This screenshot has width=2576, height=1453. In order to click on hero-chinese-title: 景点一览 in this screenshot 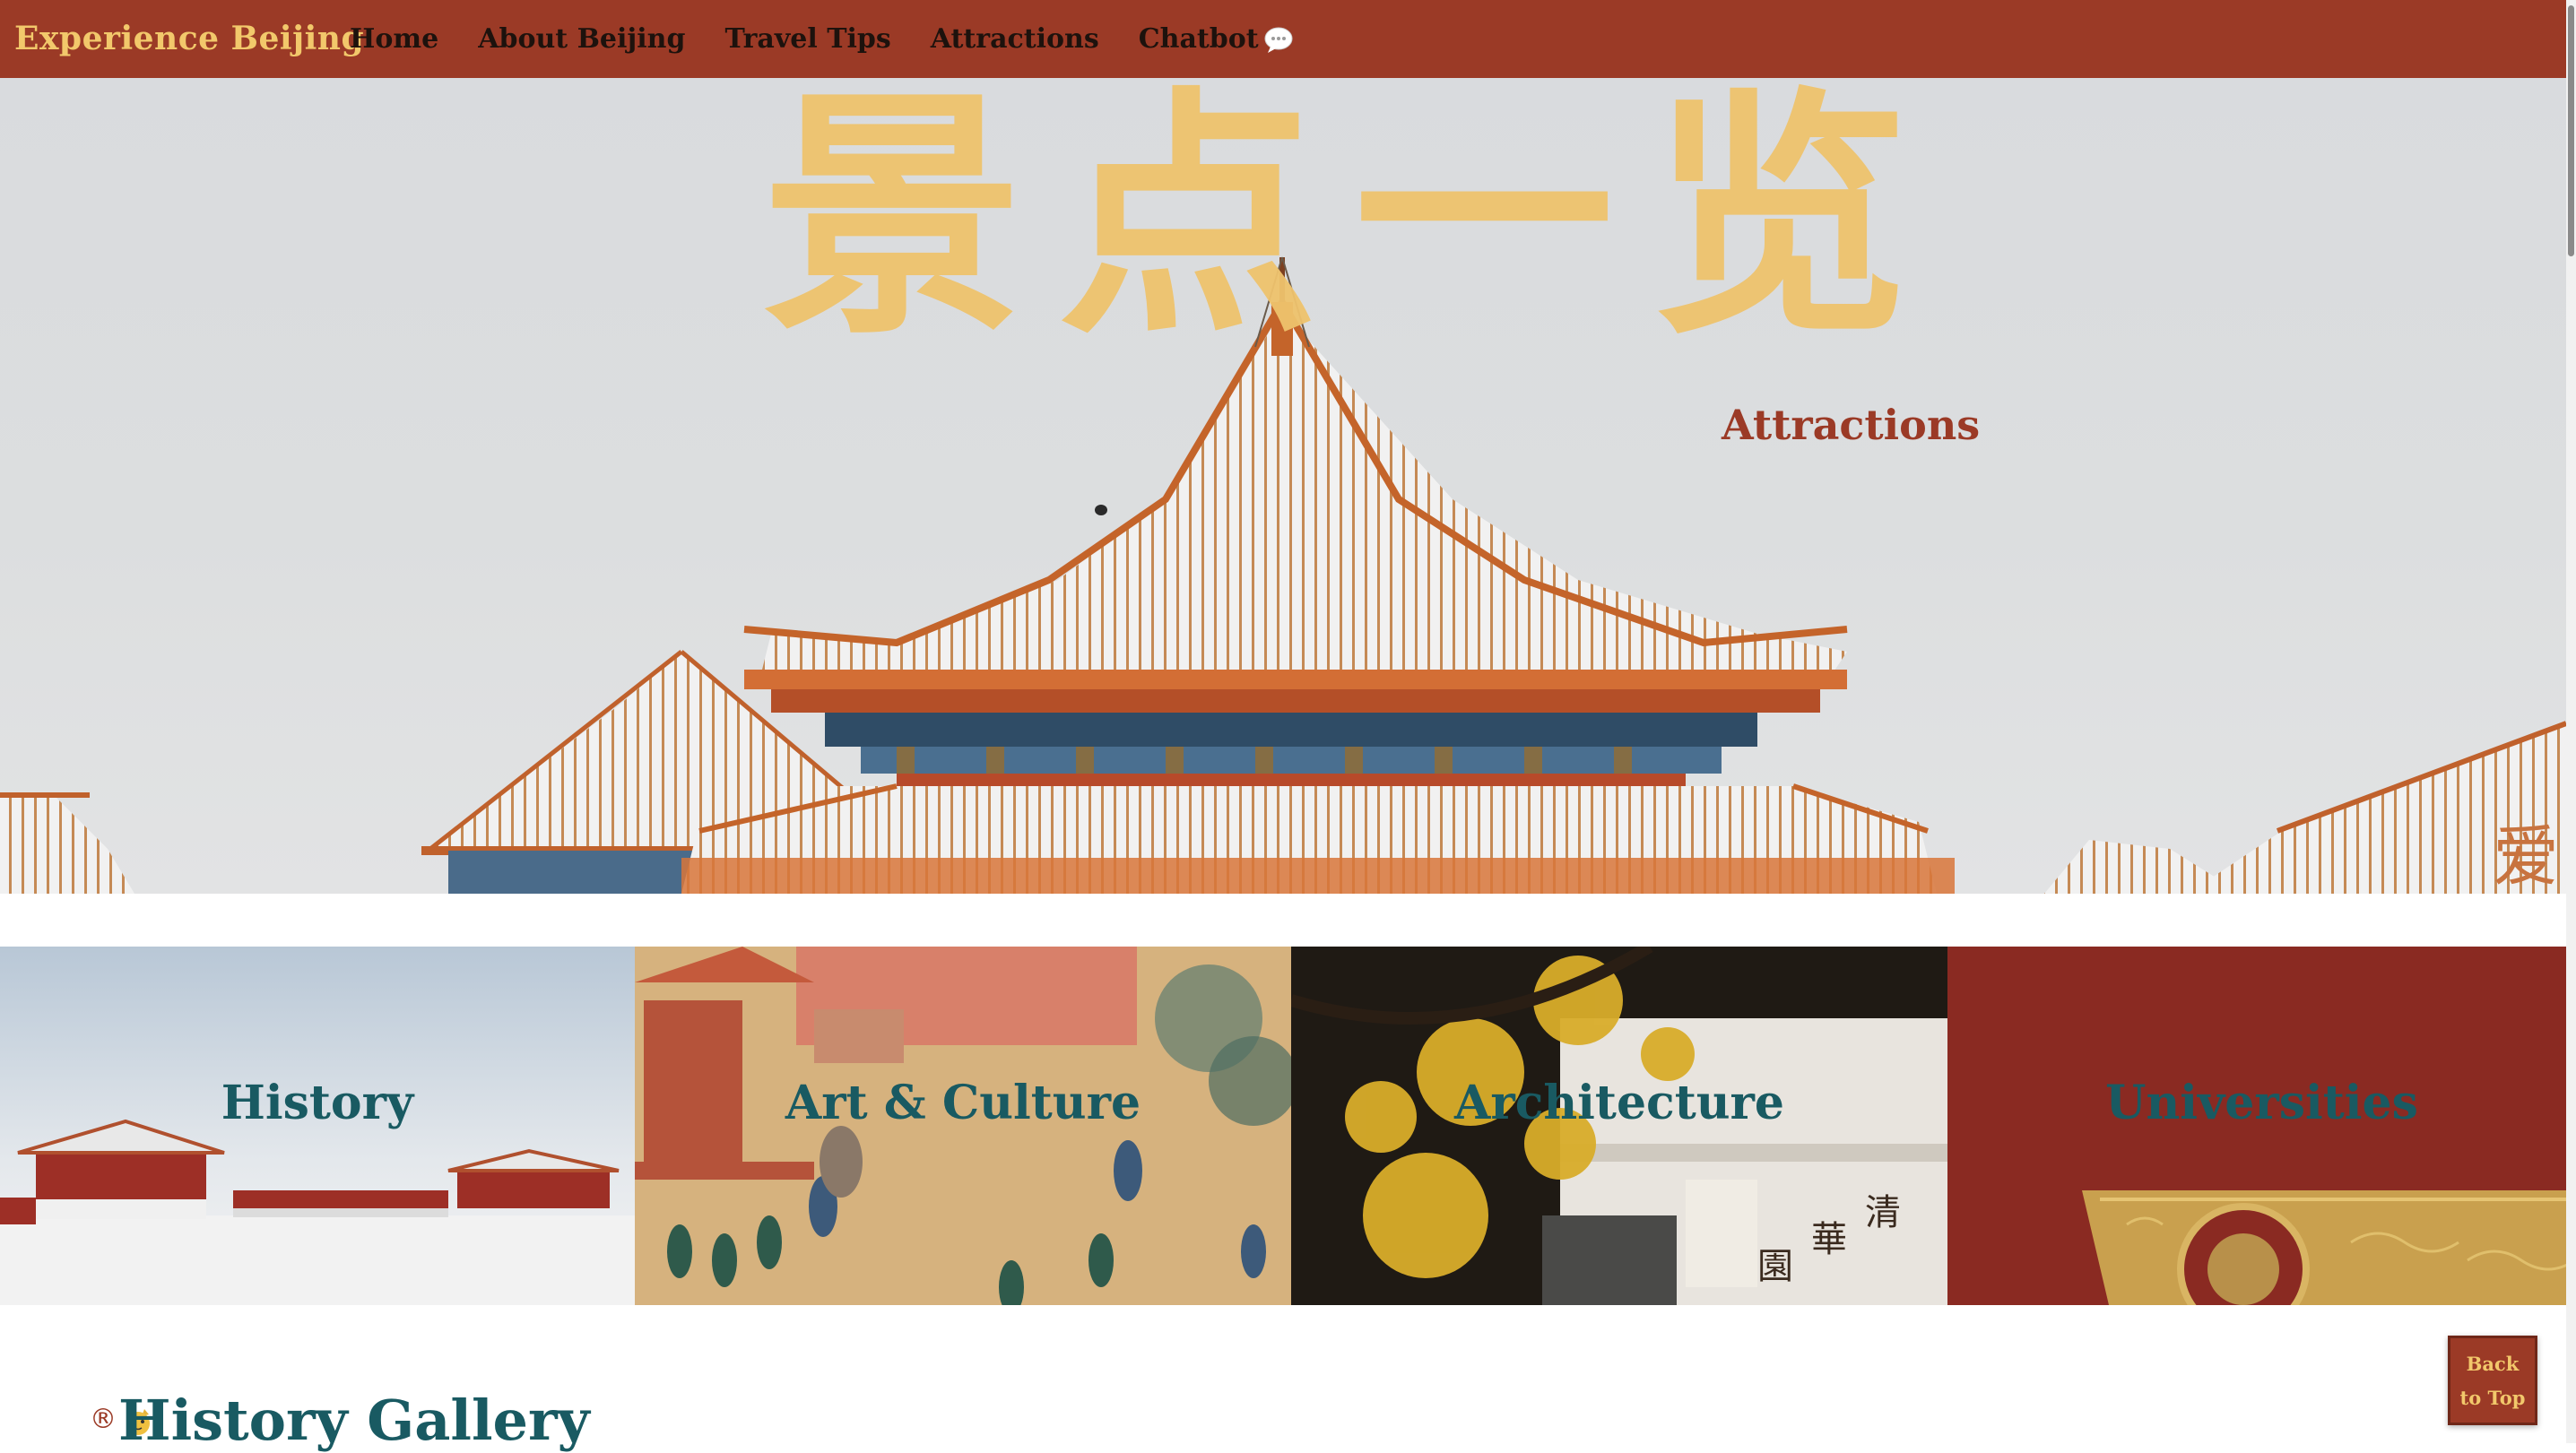, I will do `click(1354, 223)`.